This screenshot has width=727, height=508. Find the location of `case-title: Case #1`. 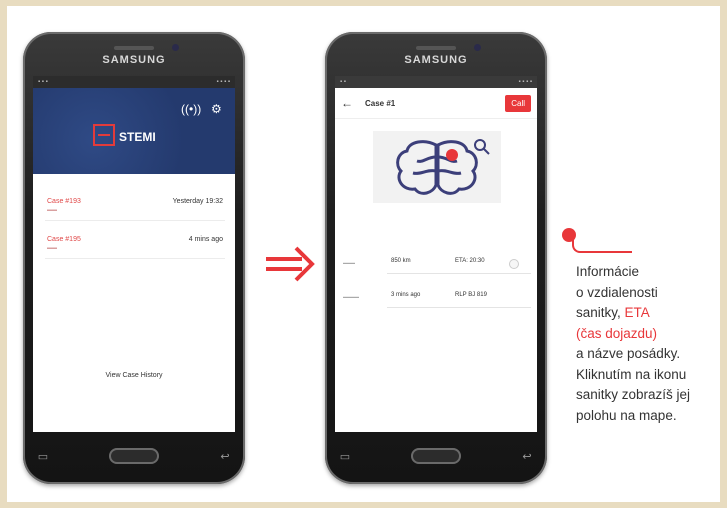

case-title: Case #1 is located at coordinates (380, 103).